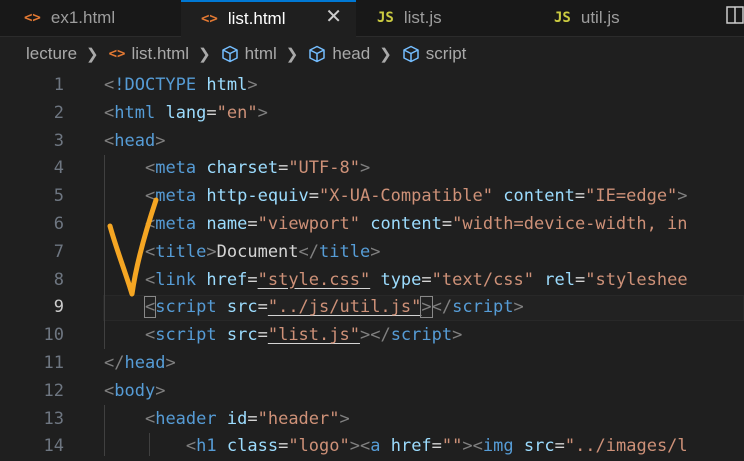  I want to click on split-editor-icon, so click(734, 15).